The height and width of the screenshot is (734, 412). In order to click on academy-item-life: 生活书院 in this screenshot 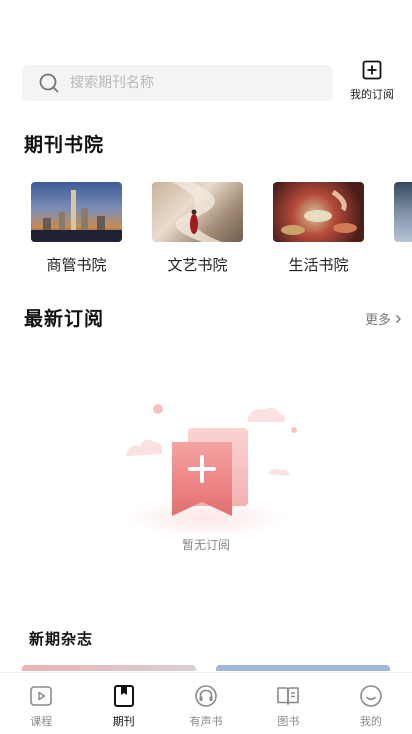, I will do `click(318, 228)`.